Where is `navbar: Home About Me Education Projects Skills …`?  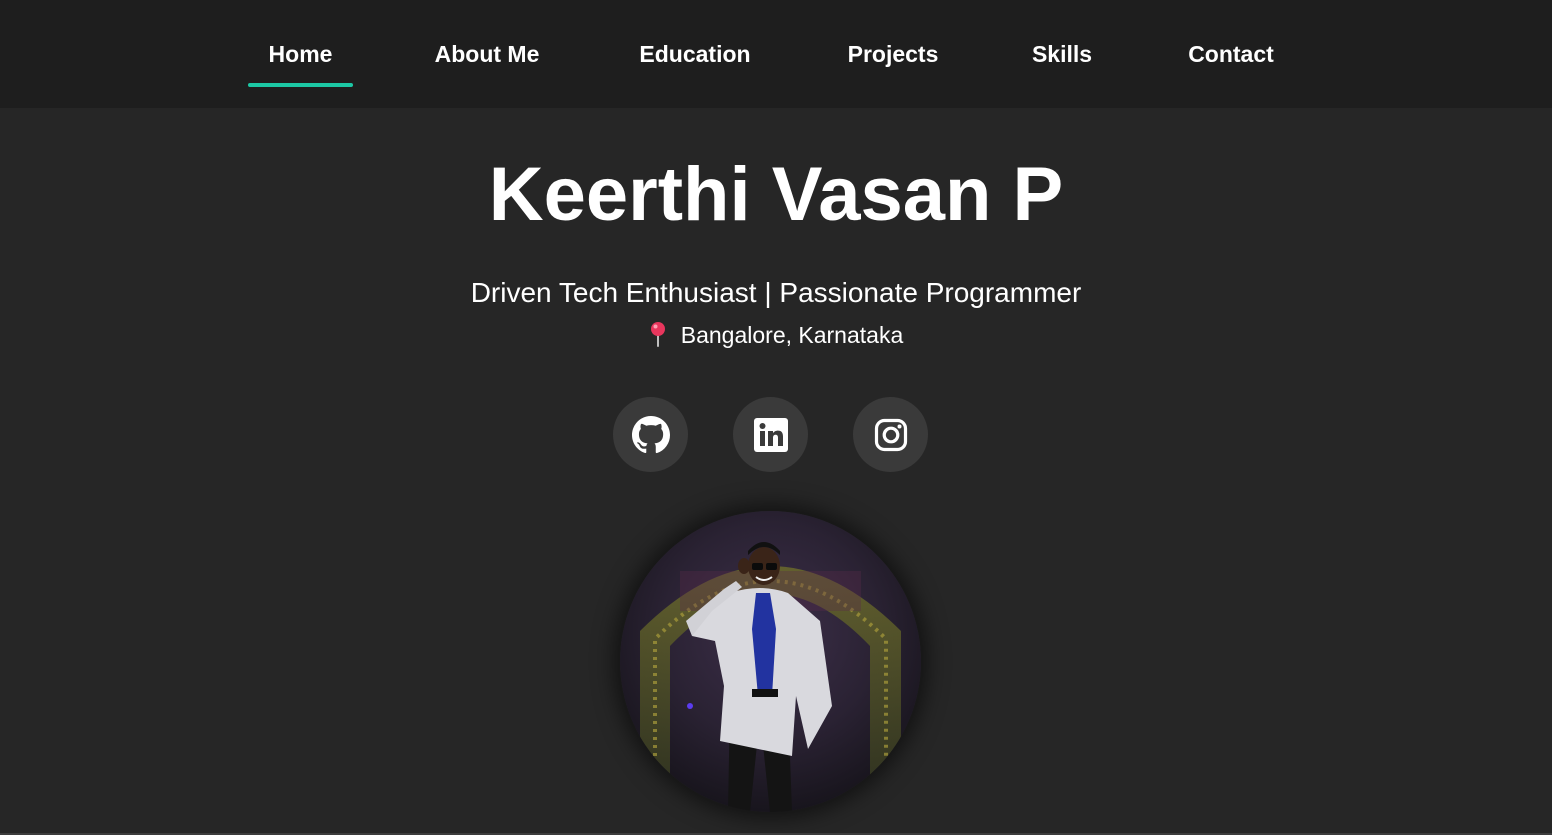 navbar: Home About Me Education Projects Skills … is located at coordinates (776, 54).